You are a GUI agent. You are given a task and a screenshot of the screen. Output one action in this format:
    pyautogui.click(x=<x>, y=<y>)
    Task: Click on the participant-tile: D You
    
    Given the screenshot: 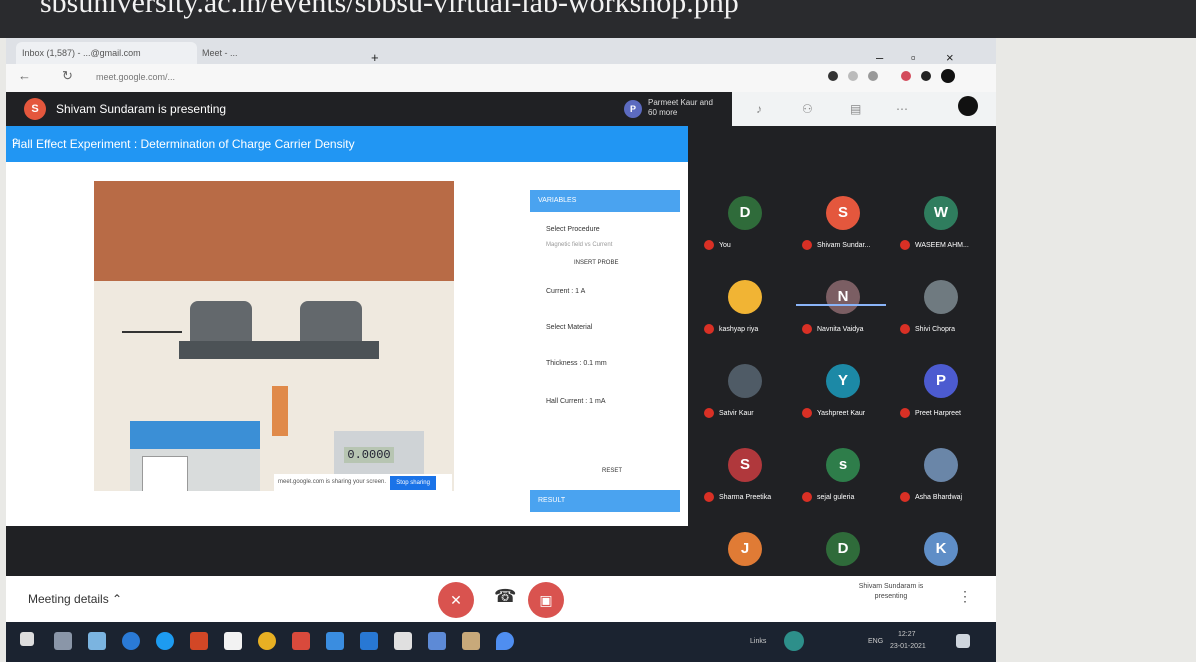 What is the action you would take?
    pyautogui.click(x=745, y=230)
    